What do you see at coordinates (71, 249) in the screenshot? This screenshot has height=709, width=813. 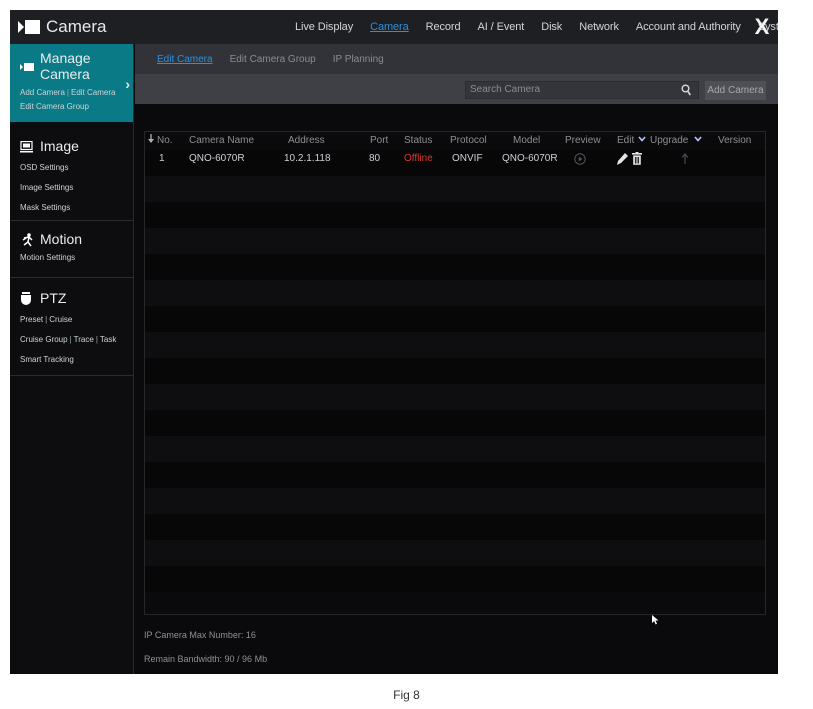 I see `sidebar-section-motion: Motion Motion Settings` at bounding box center [71, 249].